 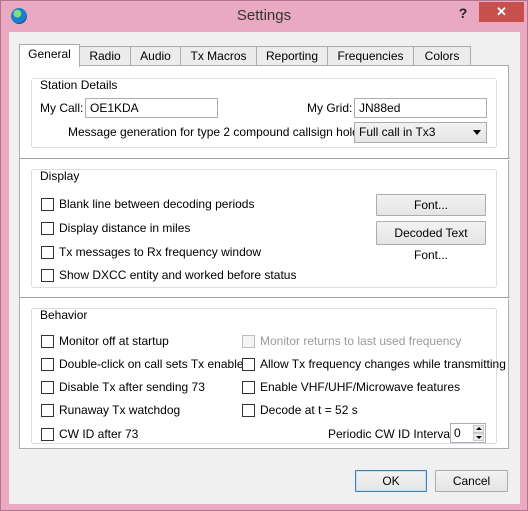 What do you see at coordinates (160, 252) in the screenshot?
I see `tx-to-rx-window-label: Tx messages to Rx frequency window` at bounding box center [160, 252].